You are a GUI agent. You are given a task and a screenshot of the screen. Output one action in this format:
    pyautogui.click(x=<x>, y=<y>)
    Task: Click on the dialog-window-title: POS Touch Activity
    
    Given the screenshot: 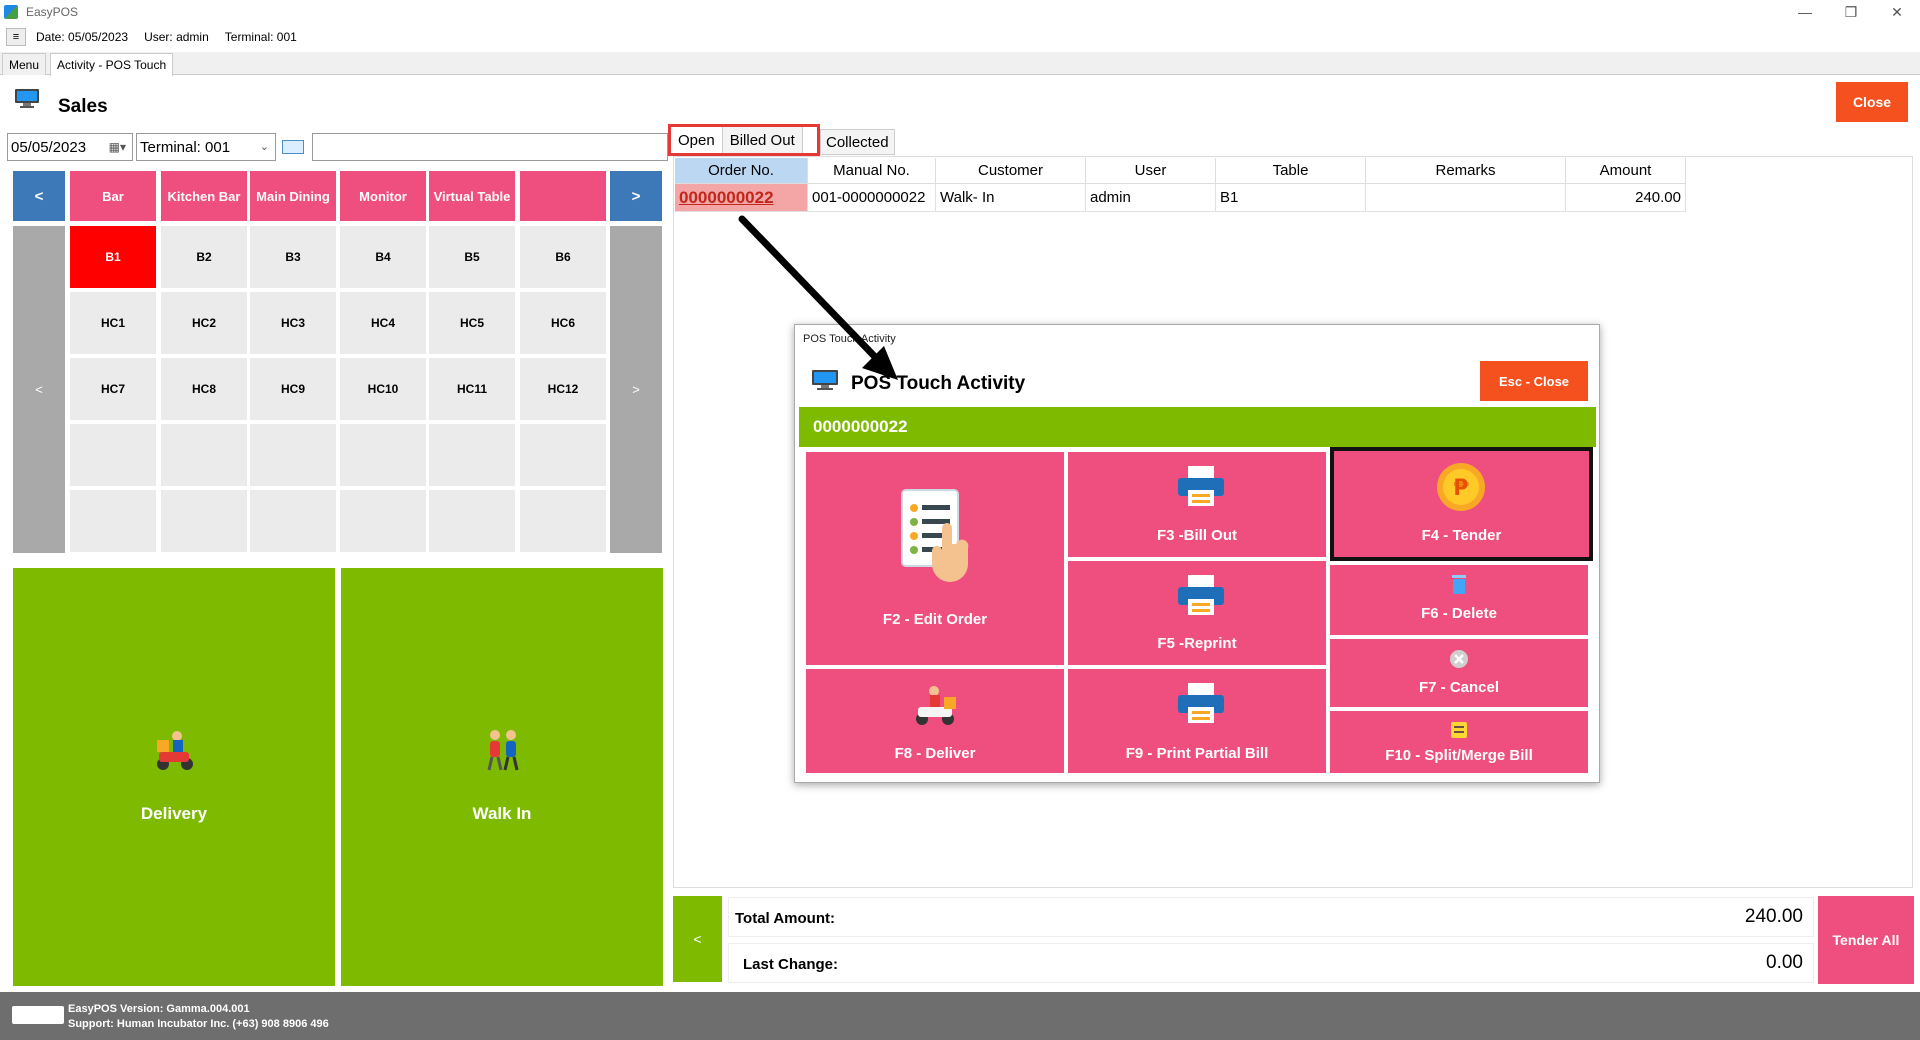 What is the action you would take?
    pyautogui.click(x=849, y=339)
    